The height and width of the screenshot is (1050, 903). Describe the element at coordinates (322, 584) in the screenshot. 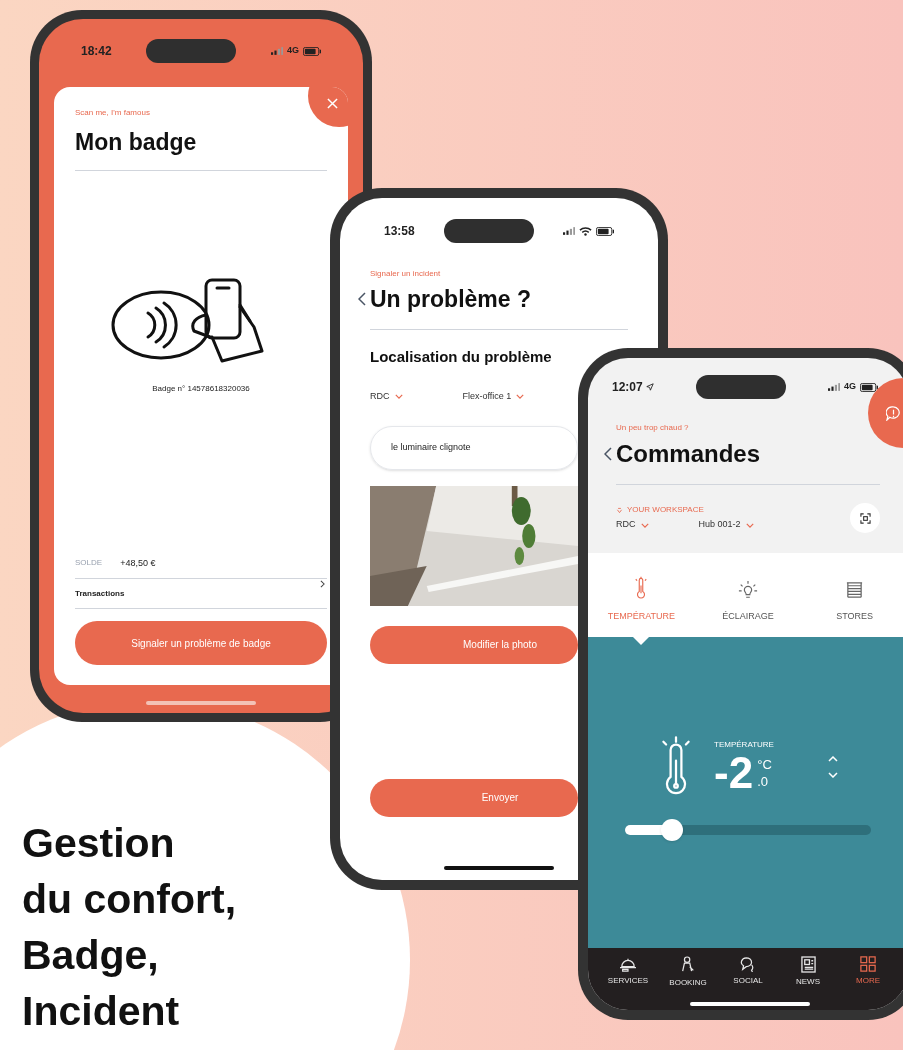

I see `chevron-right-icon` at that location.